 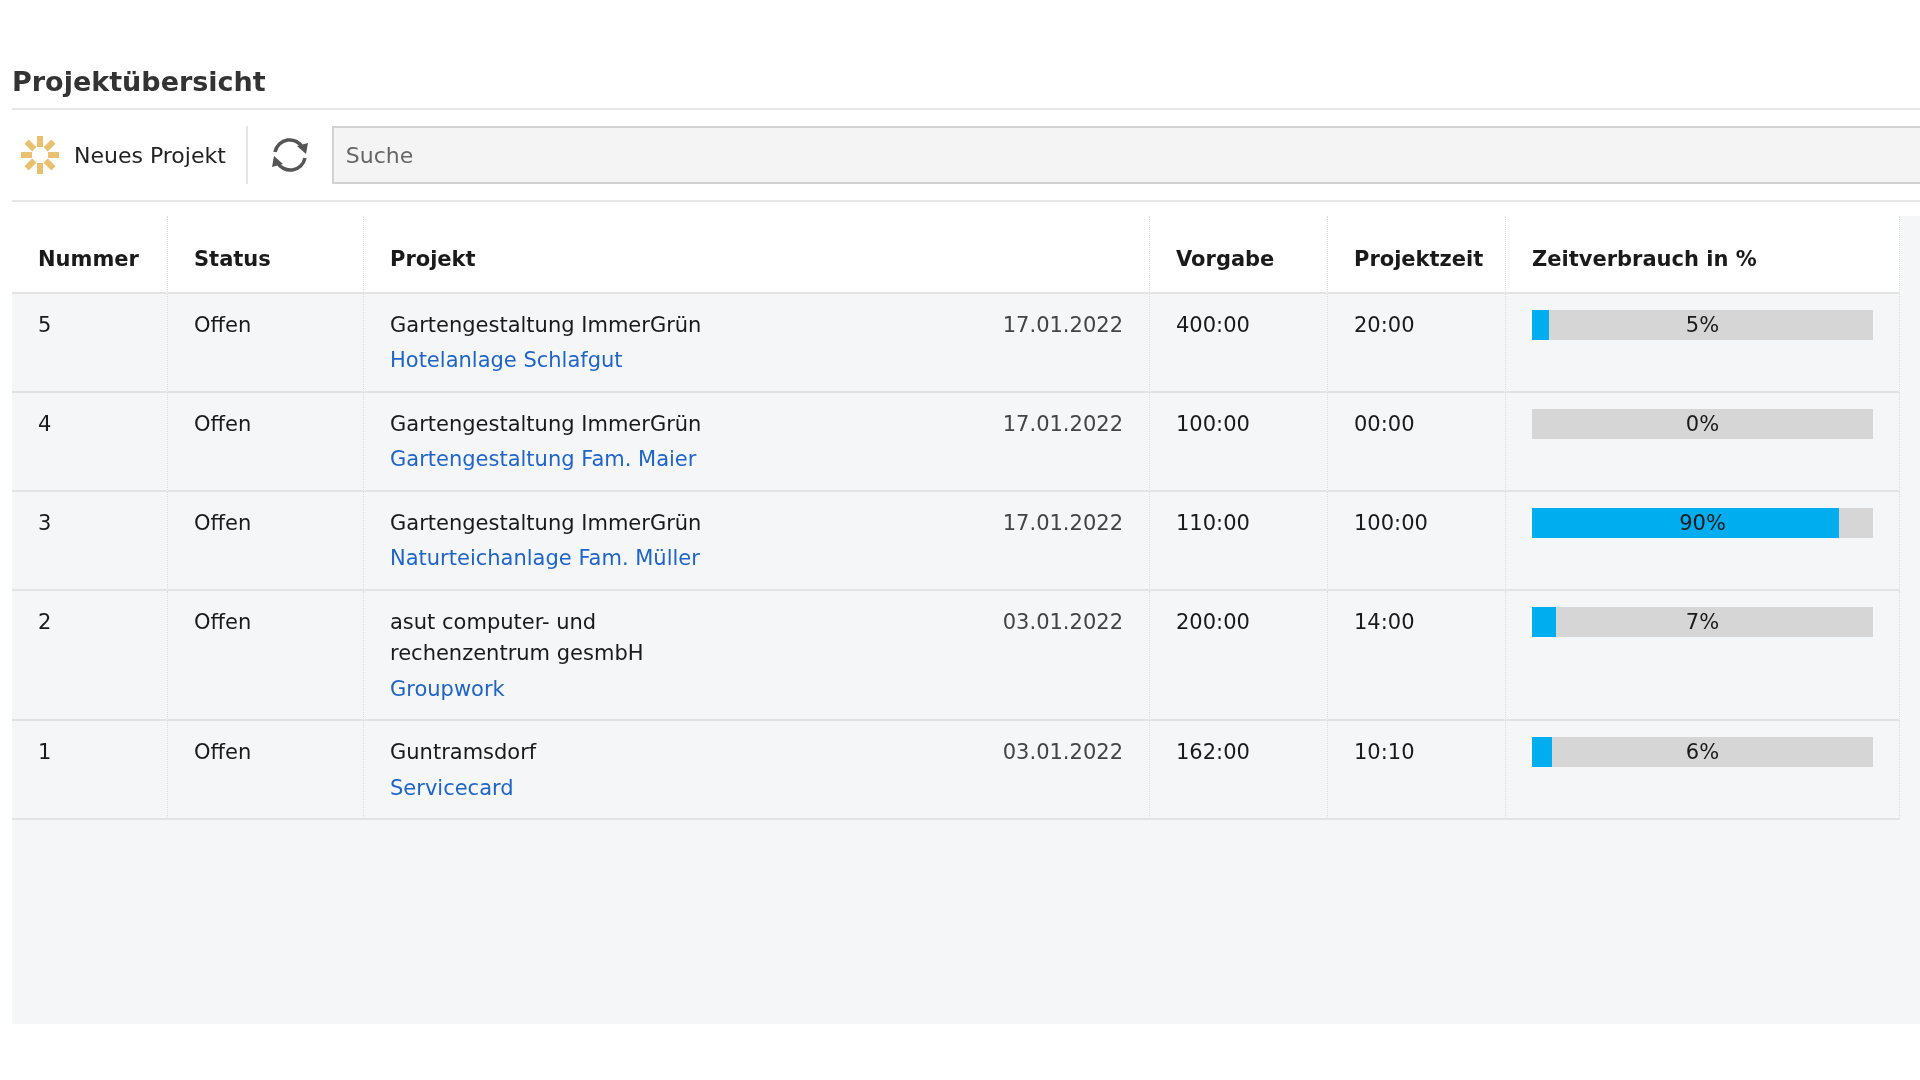 What do you see at coordinates (1417, 656) in the screenshot?
I see `table-cell: 14:00` at bounding box center [1417, 656].